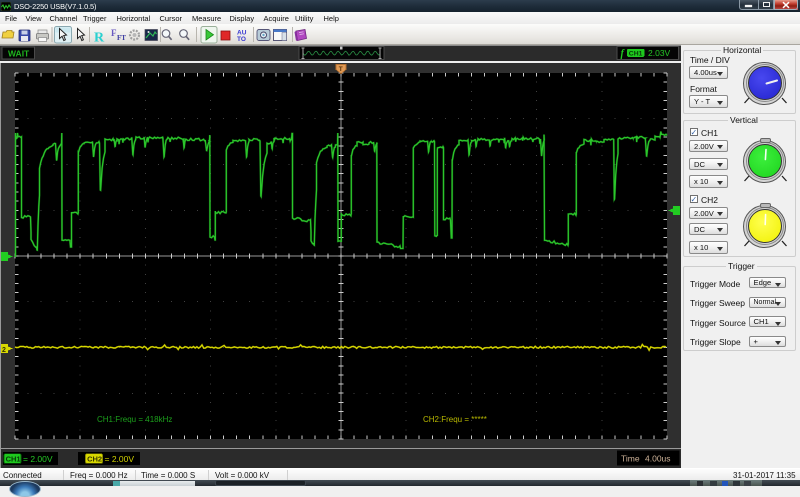 This screenshot has width=800, height=497. I want to click on svg-text: 2, so click(4, 350).